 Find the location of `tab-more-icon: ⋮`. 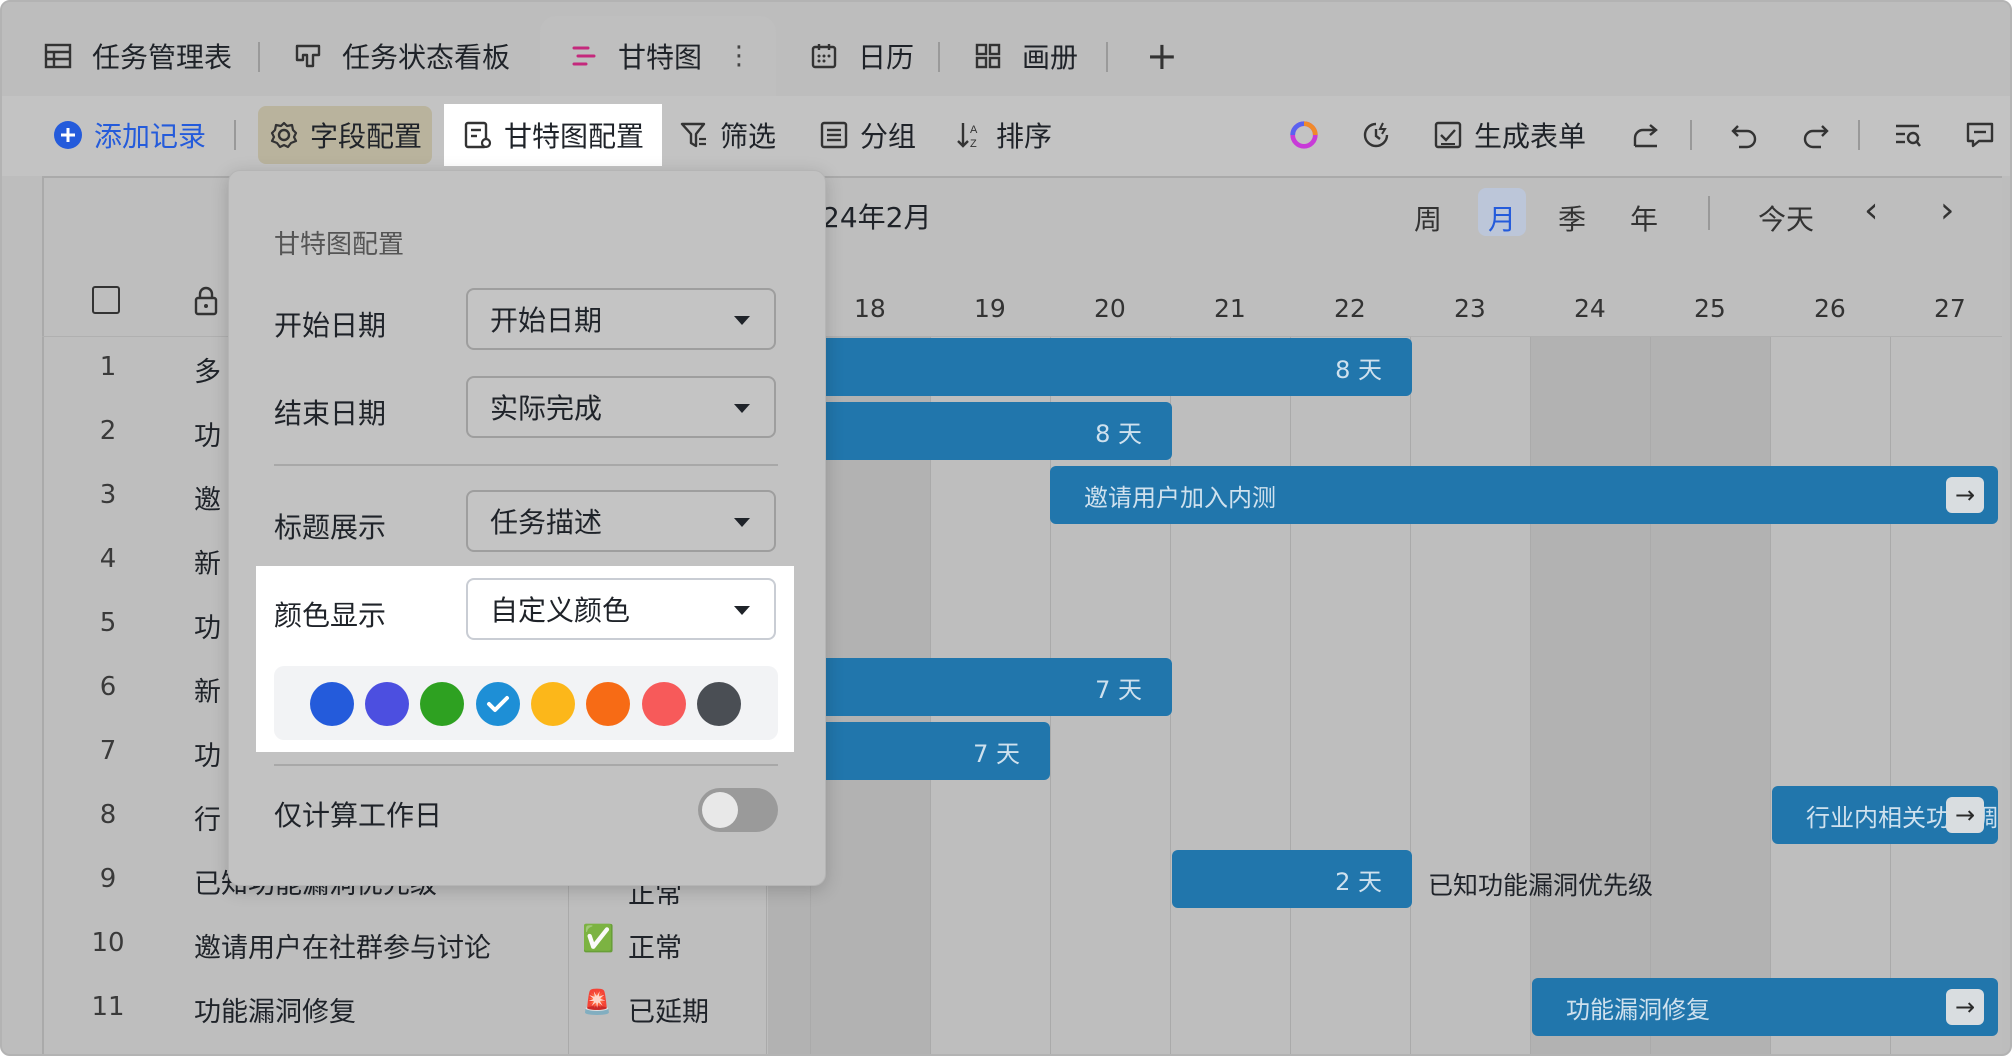

tab-more-icon: ⋮ is located at coordinates (739, 56).